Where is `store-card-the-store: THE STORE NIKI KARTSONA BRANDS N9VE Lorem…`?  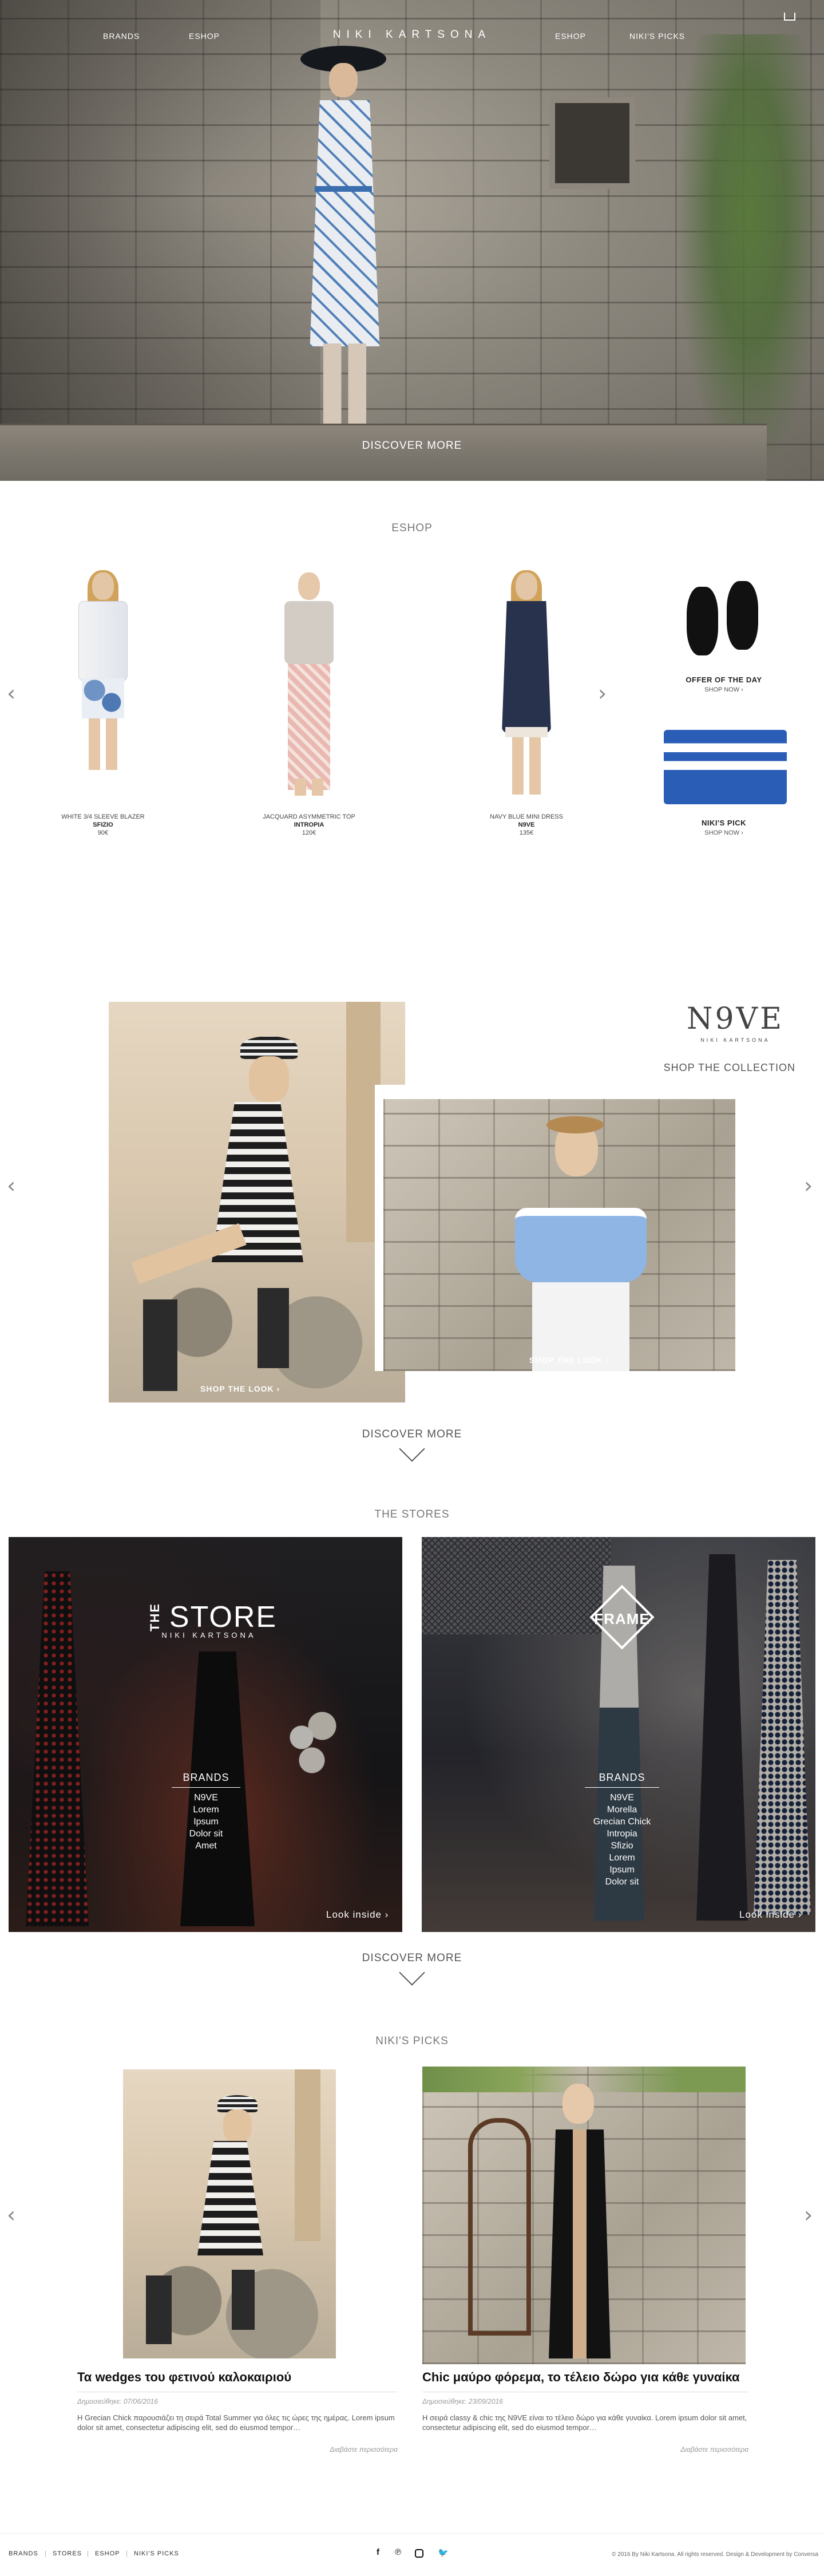 store-card-the-store: THE STORE NIKI KARTSONA BRANDS N9VE Lorem… is located at coordinates (205, 1734).